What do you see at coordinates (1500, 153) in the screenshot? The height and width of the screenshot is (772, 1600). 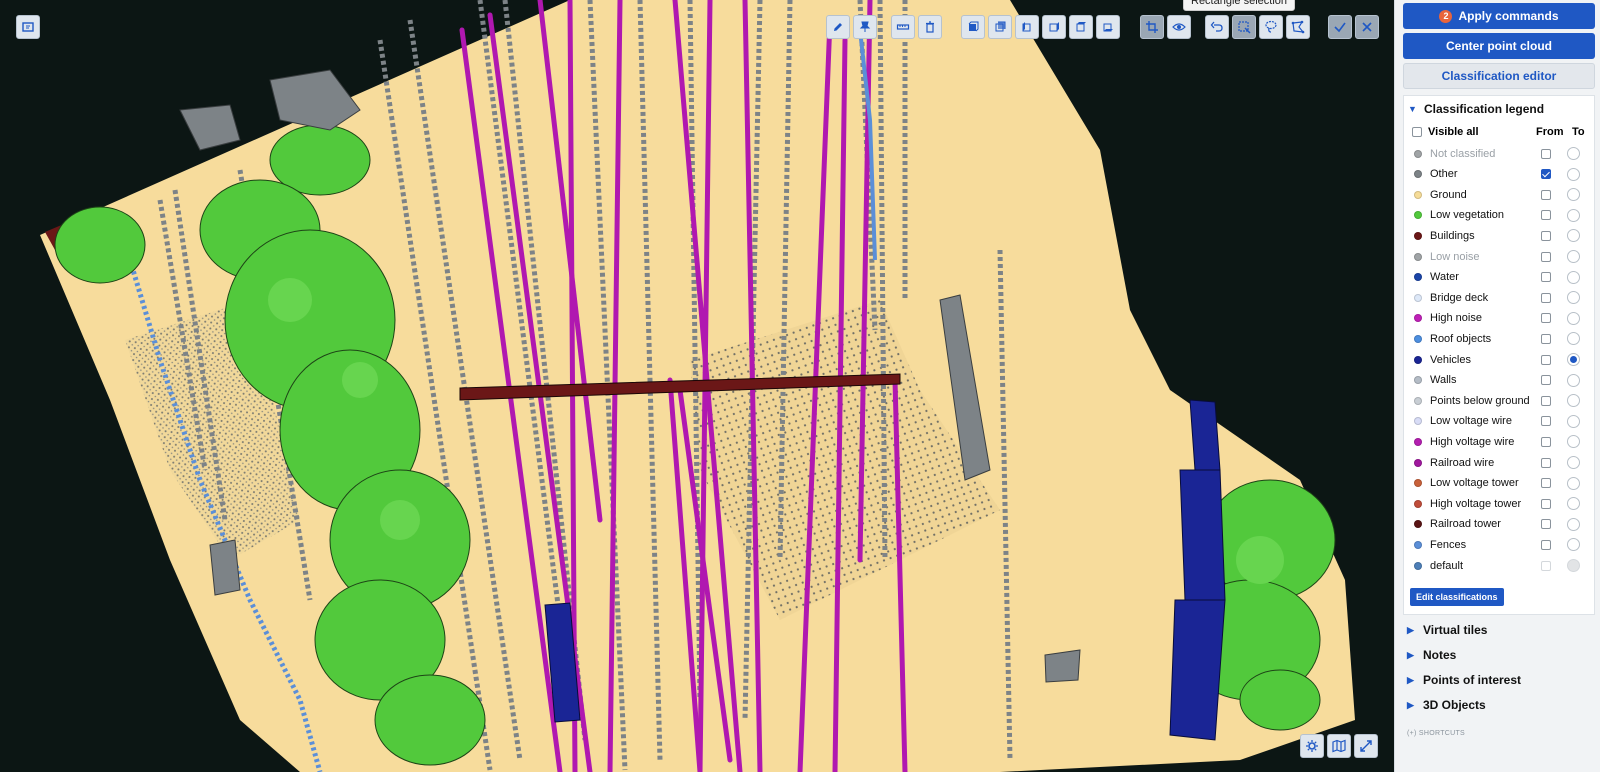 I see `legend-row: Not classified` at bounding box center [1500, 153].